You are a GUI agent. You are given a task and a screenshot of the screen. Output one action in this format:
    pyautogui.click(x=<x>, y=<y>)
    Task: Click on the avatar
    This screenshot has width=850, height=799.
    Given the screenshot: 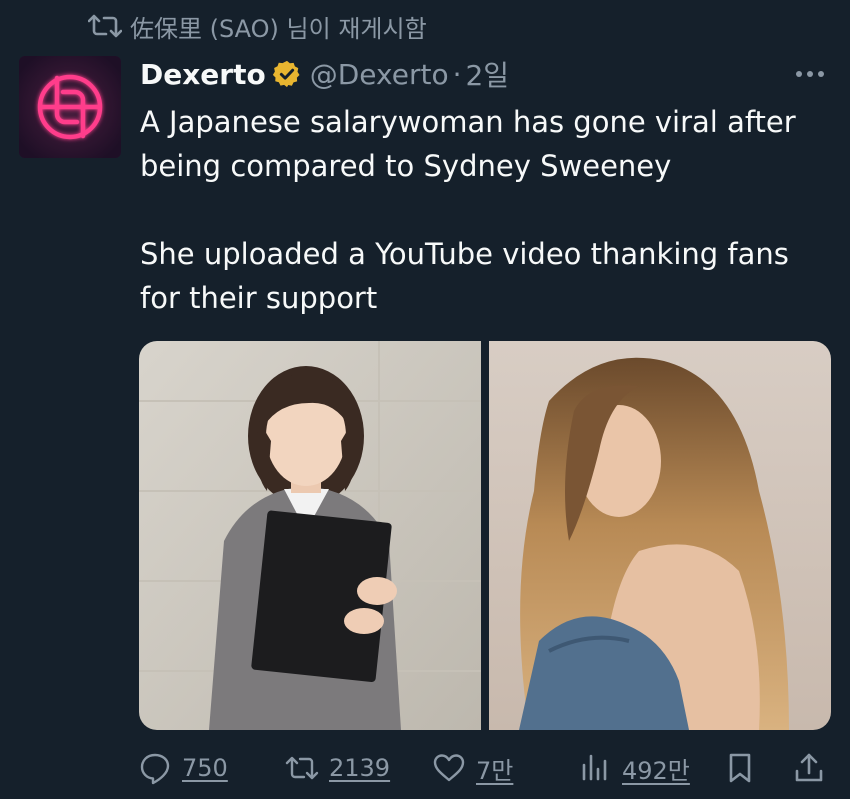 What is the action you would take?
    pyautogui.click(x=70, y=107)
    